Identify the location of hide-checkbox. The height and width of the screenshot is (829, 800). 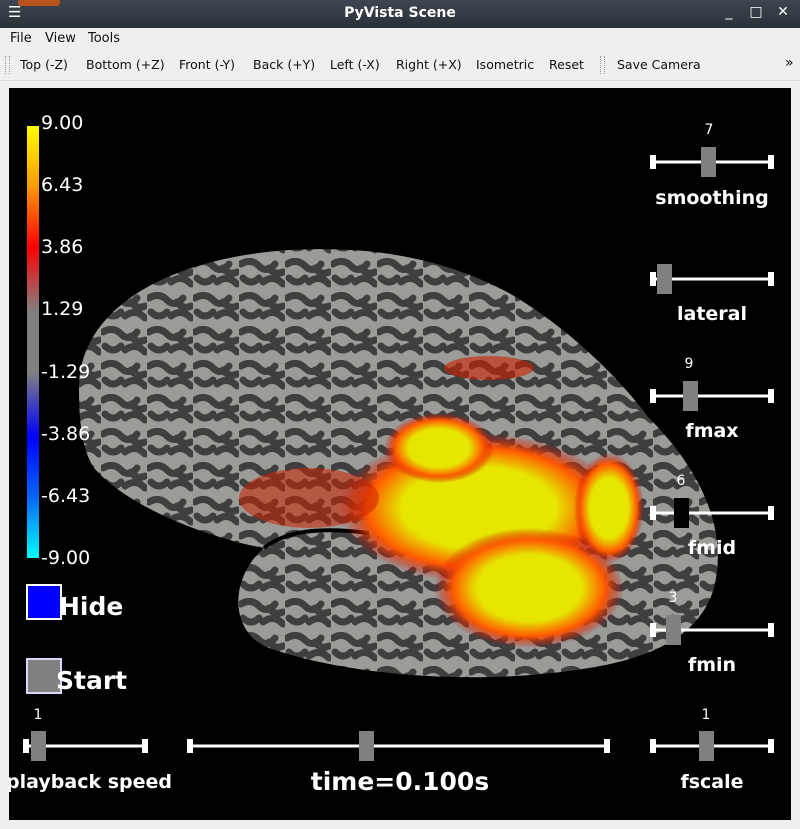
(44, 602).